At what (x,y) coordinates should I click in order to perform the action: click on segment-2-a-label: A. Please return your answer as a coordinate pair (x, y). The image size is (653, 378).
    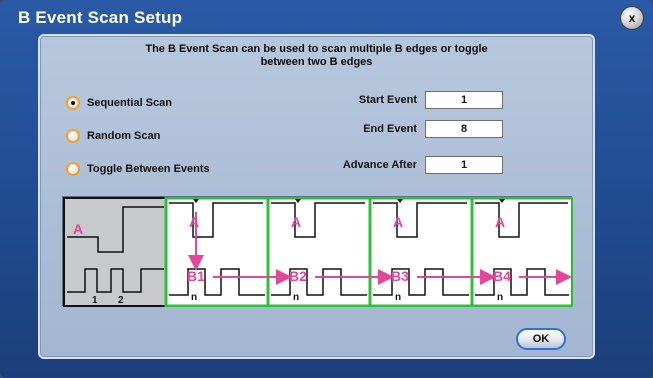
    Looking at the image, I should click on (296, 222).